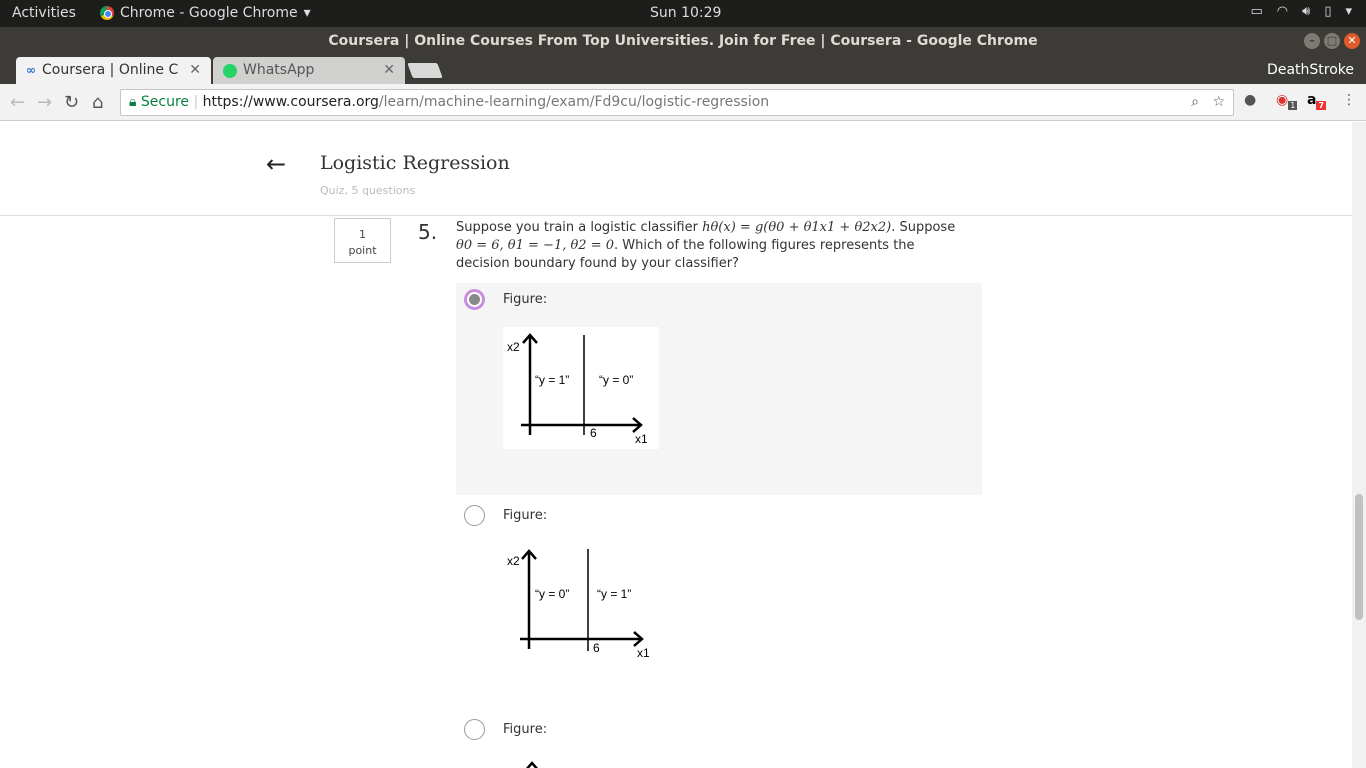 The image size is (1366, 768). Describe the element at coordinates (107, 13) in the screenshot. I see `chrome-icon` at that location.